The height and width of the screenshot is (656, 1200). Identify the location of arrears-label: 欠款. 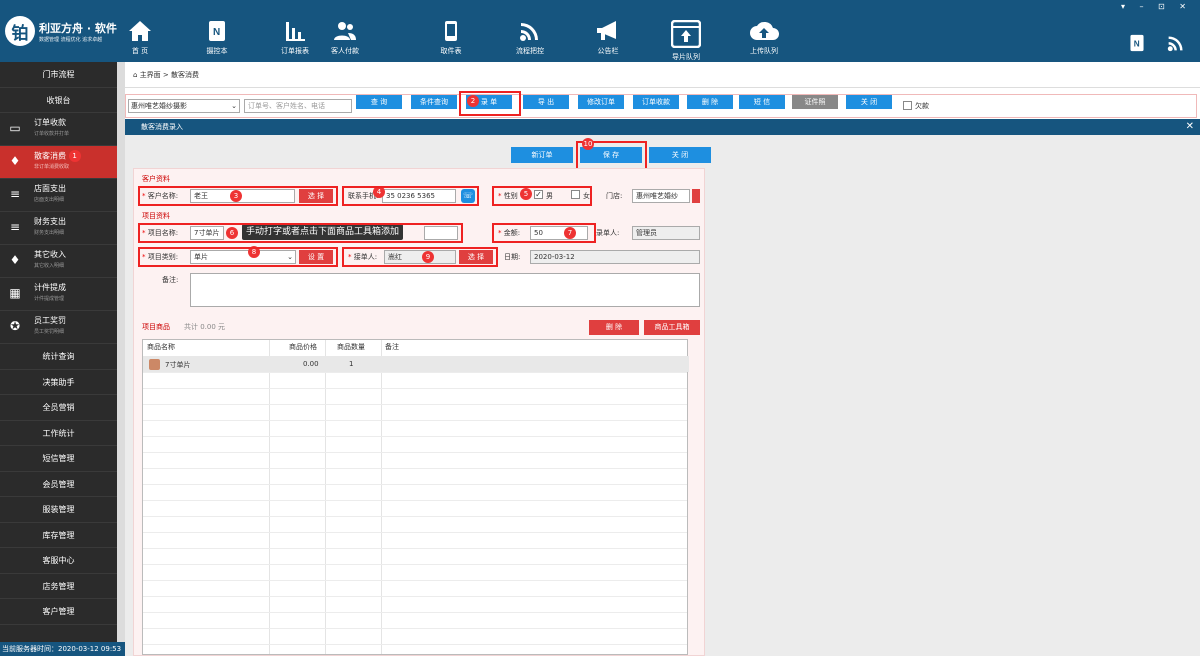
(922, 106).